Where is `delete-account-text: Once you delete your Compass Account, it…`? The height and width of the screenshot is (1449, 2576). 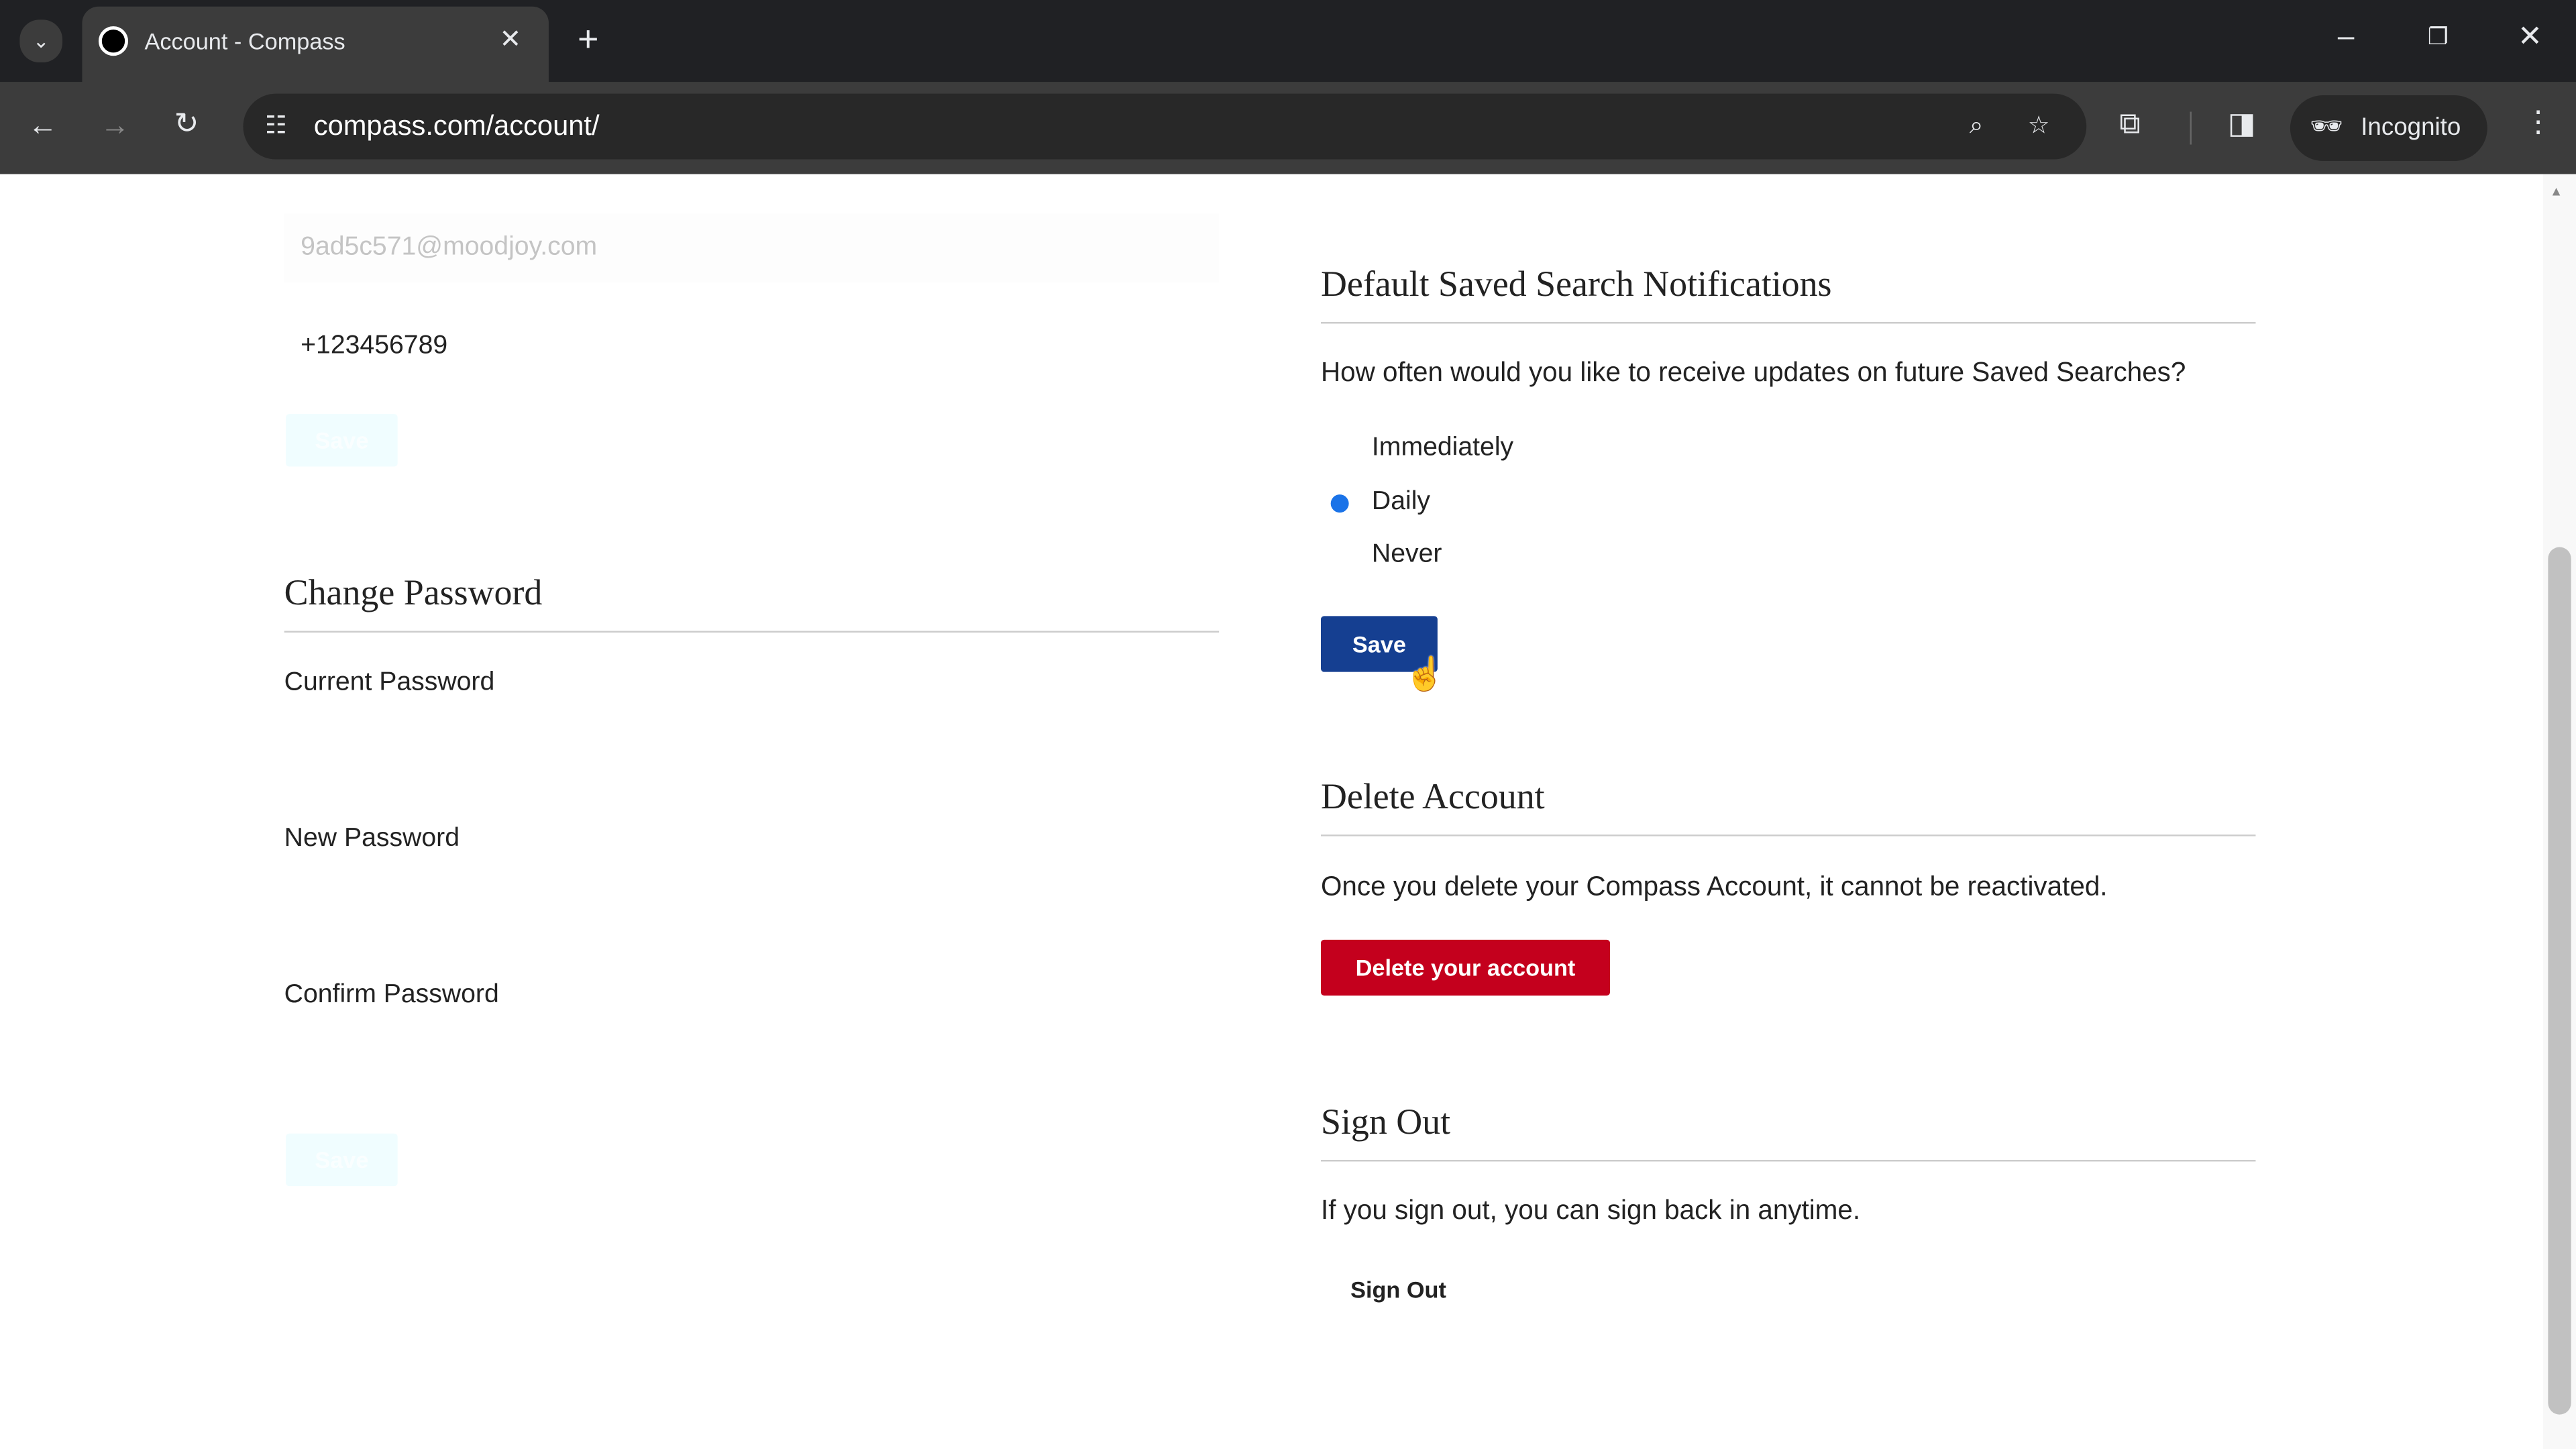 delete-account-text: Once you delete your Compass Account, it… is located at coordinates (1714, 887).